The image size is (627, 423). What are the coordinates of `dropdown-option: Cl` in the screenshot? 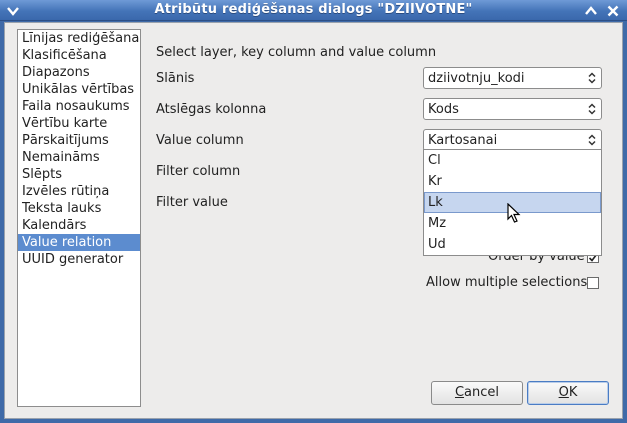 It's located at (512, 160).